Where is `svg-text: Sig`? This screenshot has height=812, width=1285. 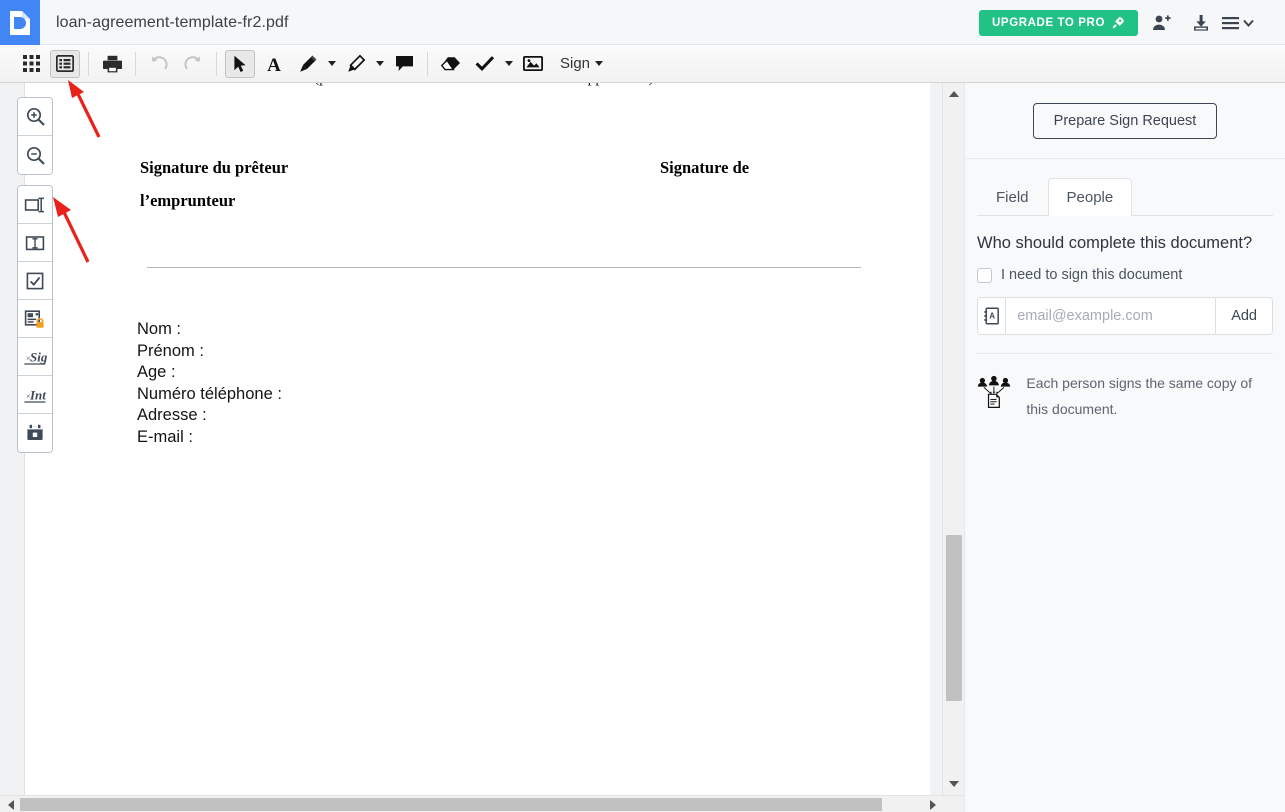 svg-text: Sig is located at coordinates (39, 356).